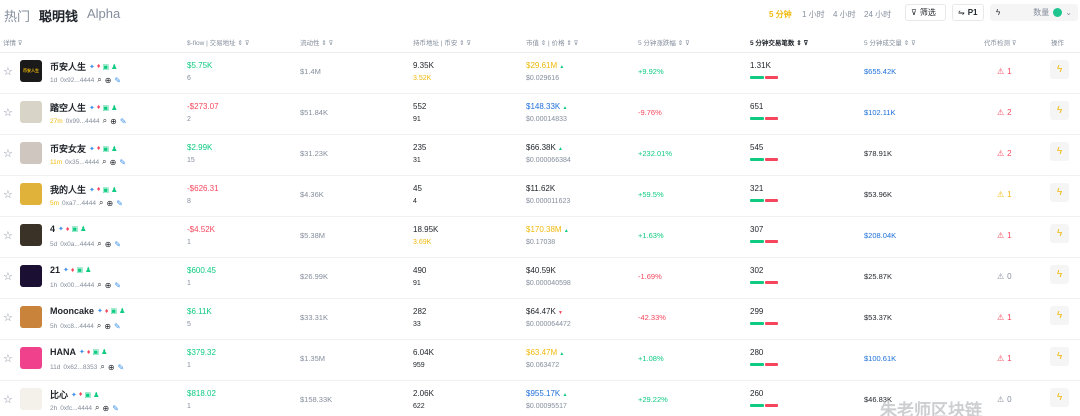 This screenshot has height=416, width=1080. Describe the element at coordinates (78, 352) in the screenshot. I see `token-name: HANA ✦ ♦ ▣ ♟` at that location.